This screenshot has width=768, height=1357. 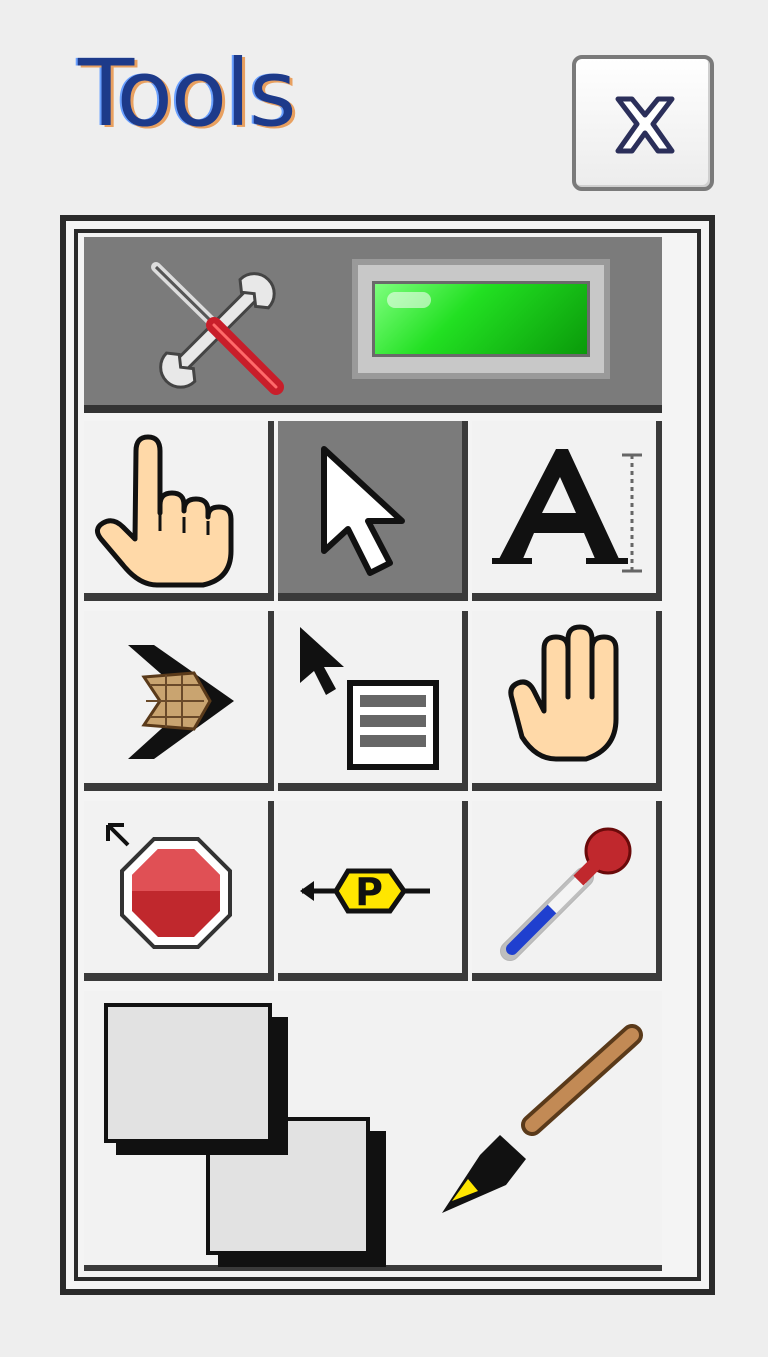 I want to click on object-shortcut-menu-tool, so click(x=373, y=701).